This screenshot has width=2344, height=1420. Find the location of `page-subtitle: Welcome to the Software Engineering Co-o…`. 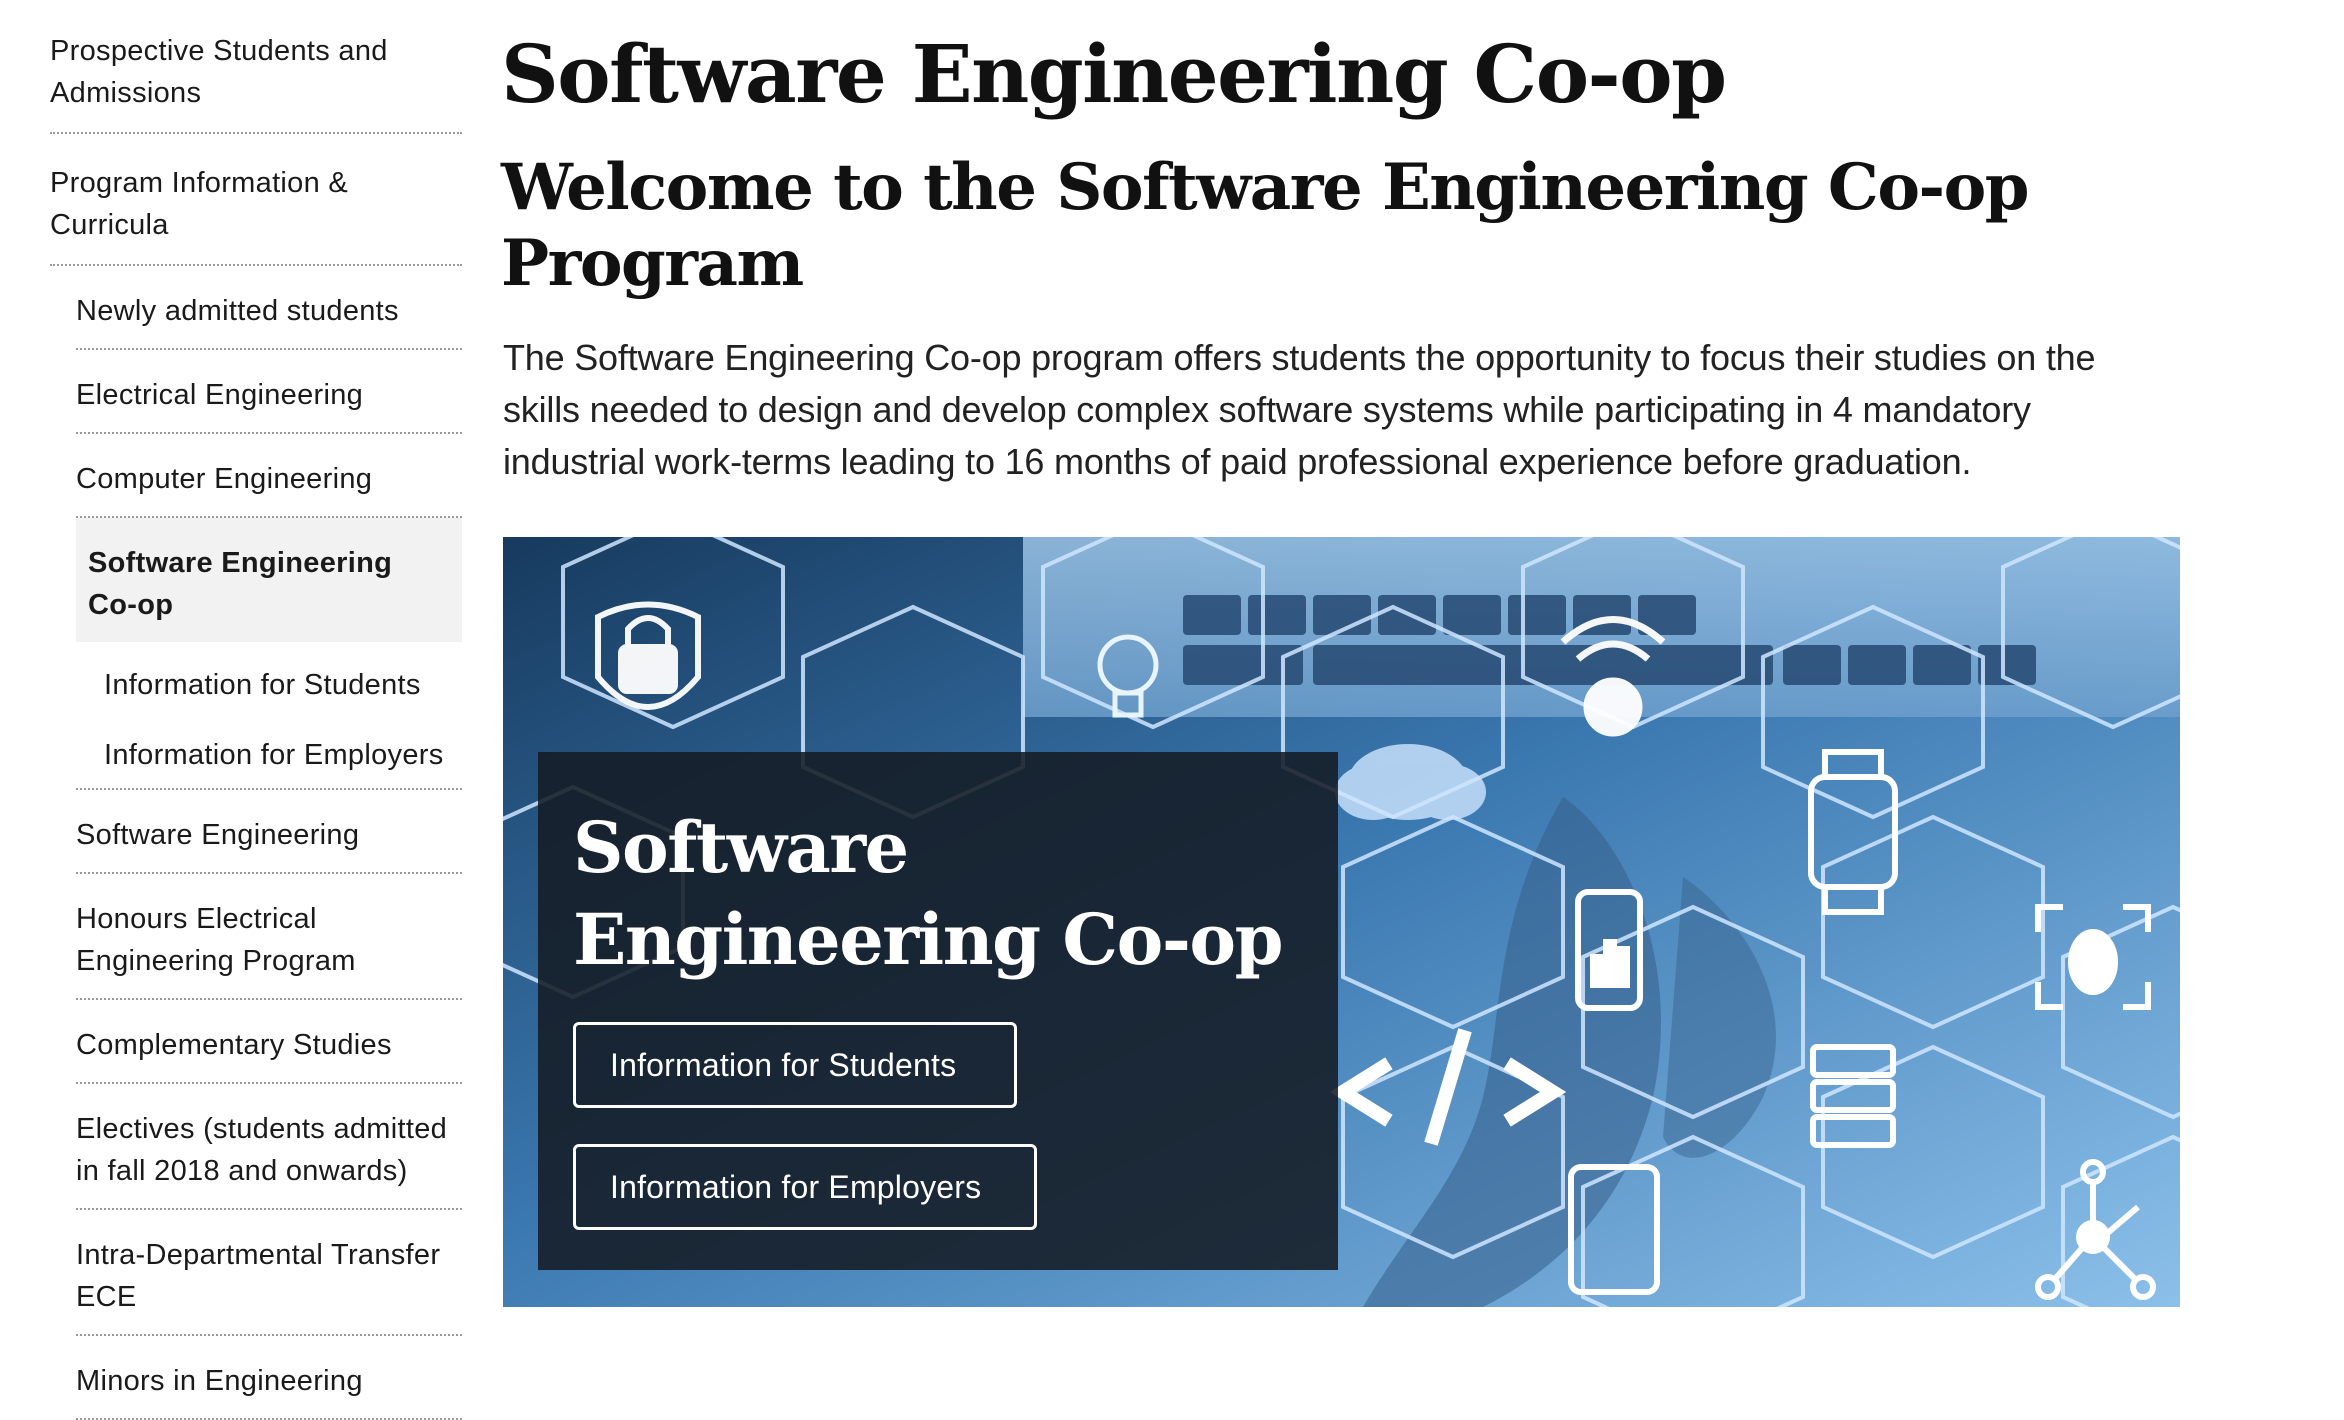

page-subtitle: Welcome to the Software Engineering Co-o… is located at coordinates (1265, 225).